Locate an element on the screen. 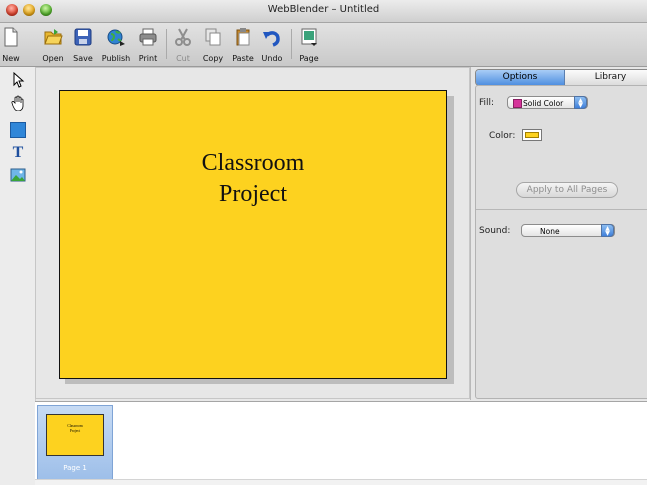  fill-swatch is located at coordinates (517, 103).